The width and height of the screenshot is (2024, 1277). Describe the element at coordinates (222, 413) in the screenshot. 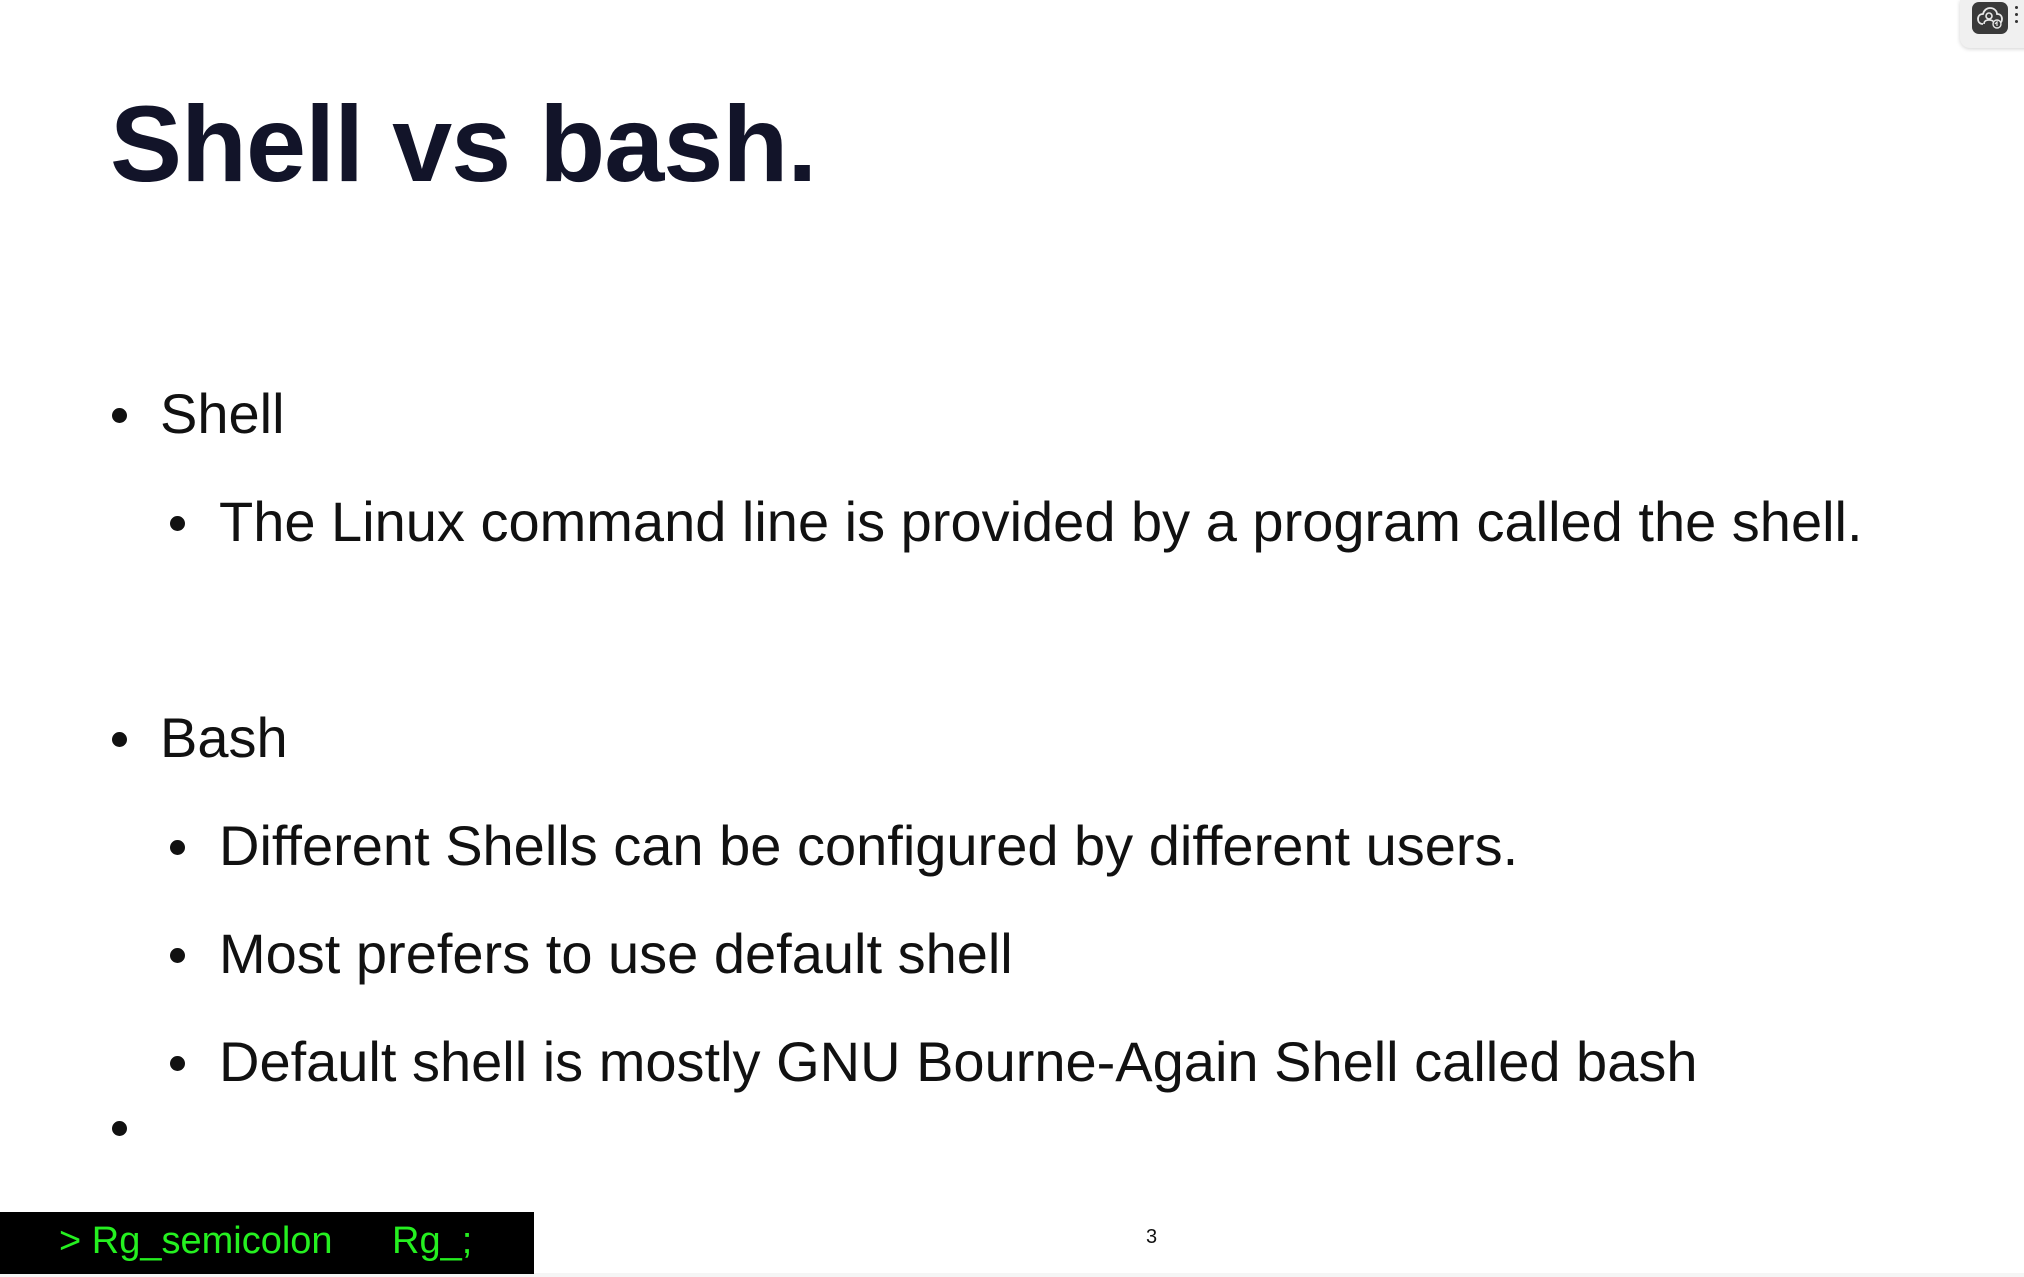

I see `bullet-label: Shell` at that location.